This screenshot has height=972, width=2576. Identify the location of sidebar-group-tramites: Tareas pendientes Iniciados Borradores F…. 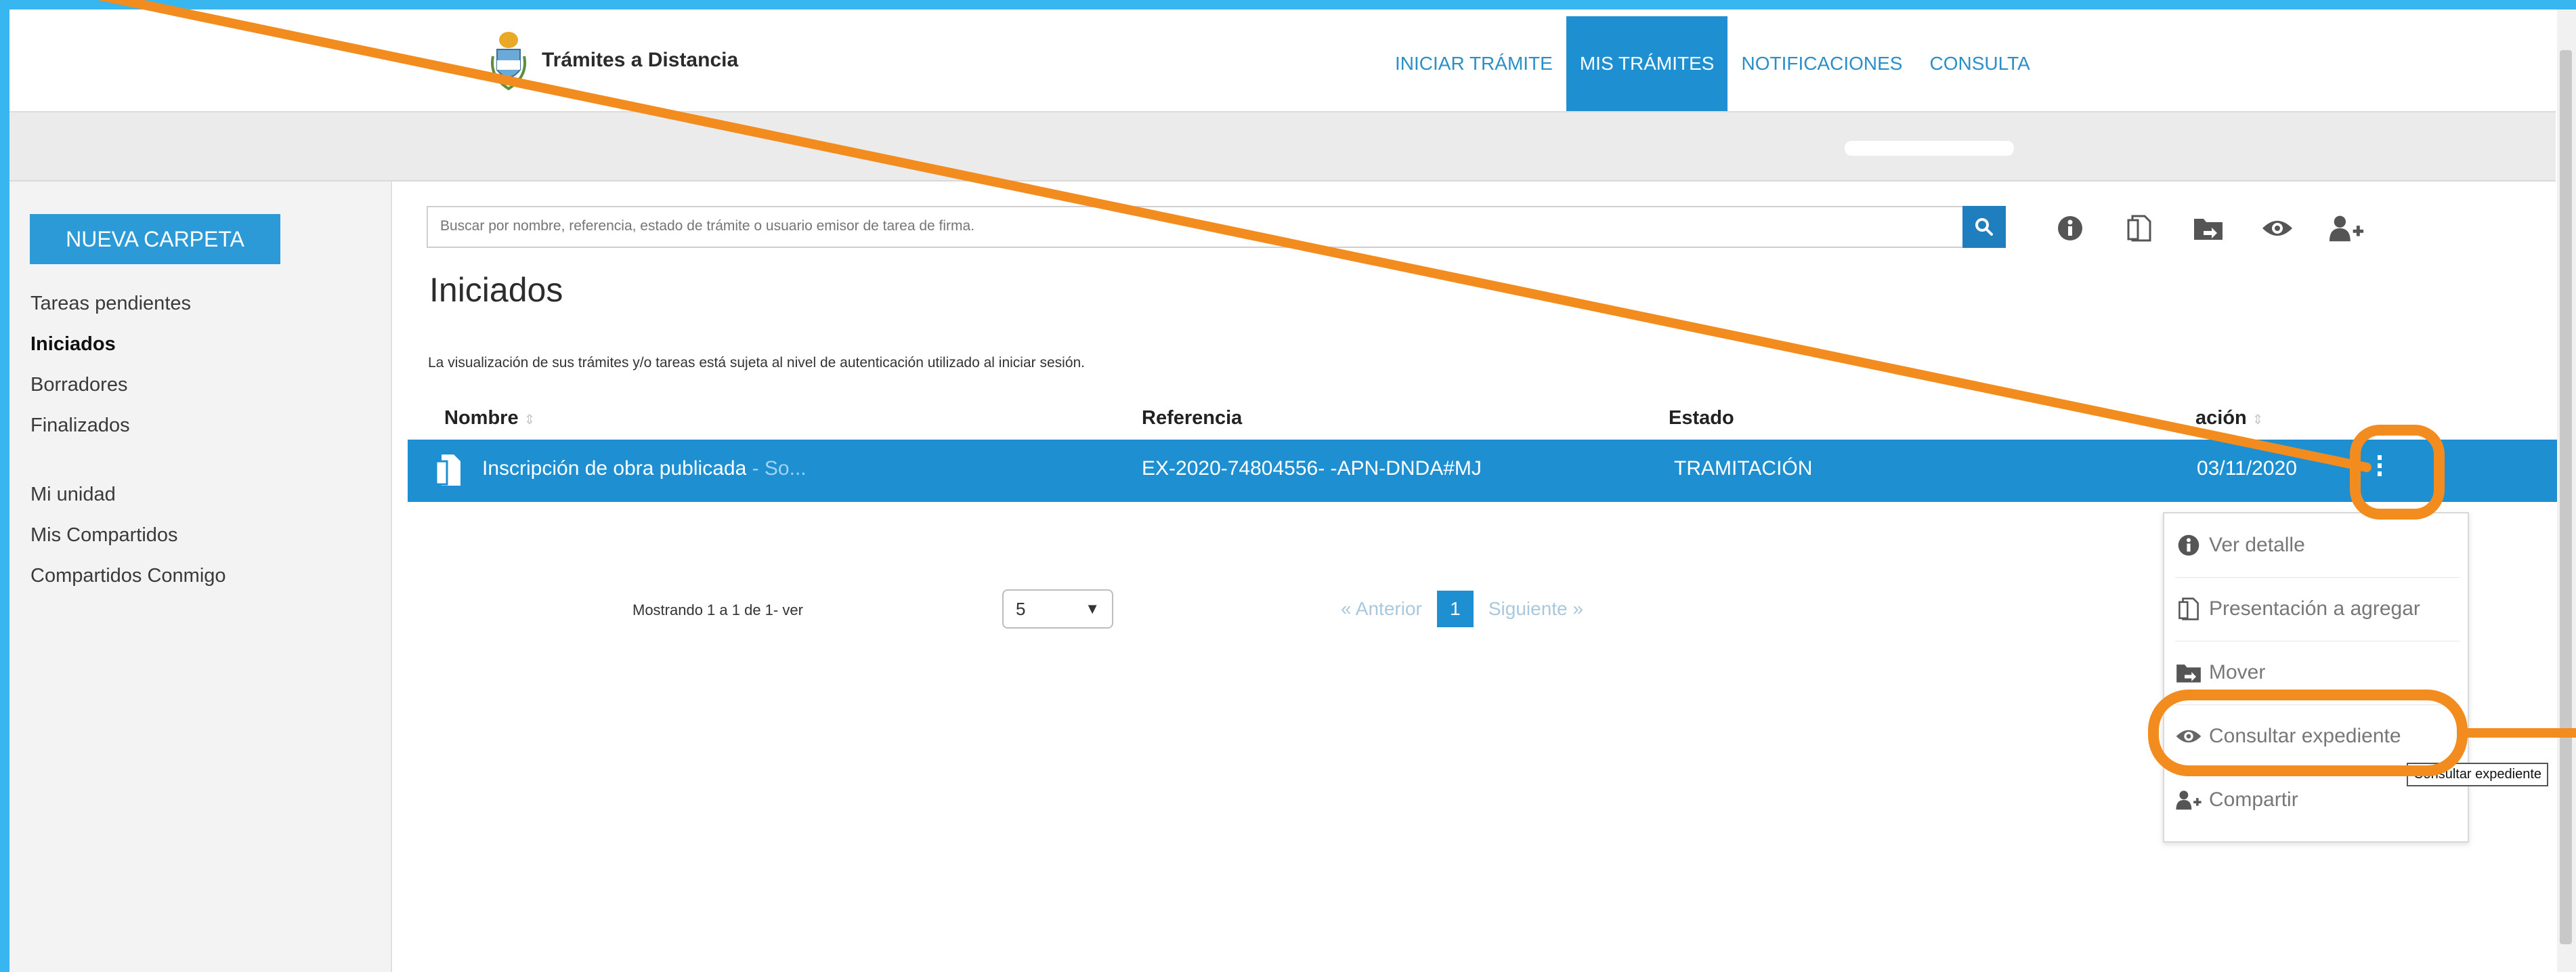
(110, 364).